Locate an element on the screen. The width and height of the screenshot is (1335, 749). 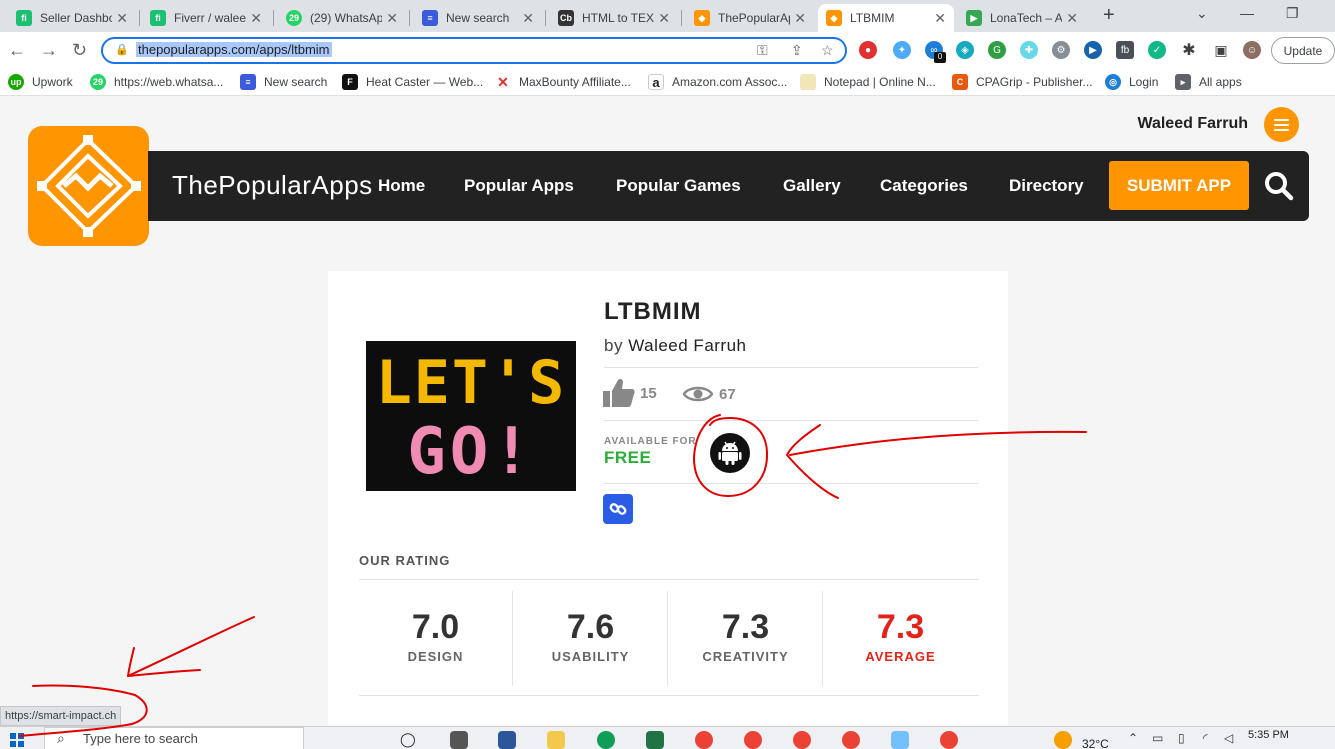
pokeball-extension-icon: ● is located at coordinates (868, 50).